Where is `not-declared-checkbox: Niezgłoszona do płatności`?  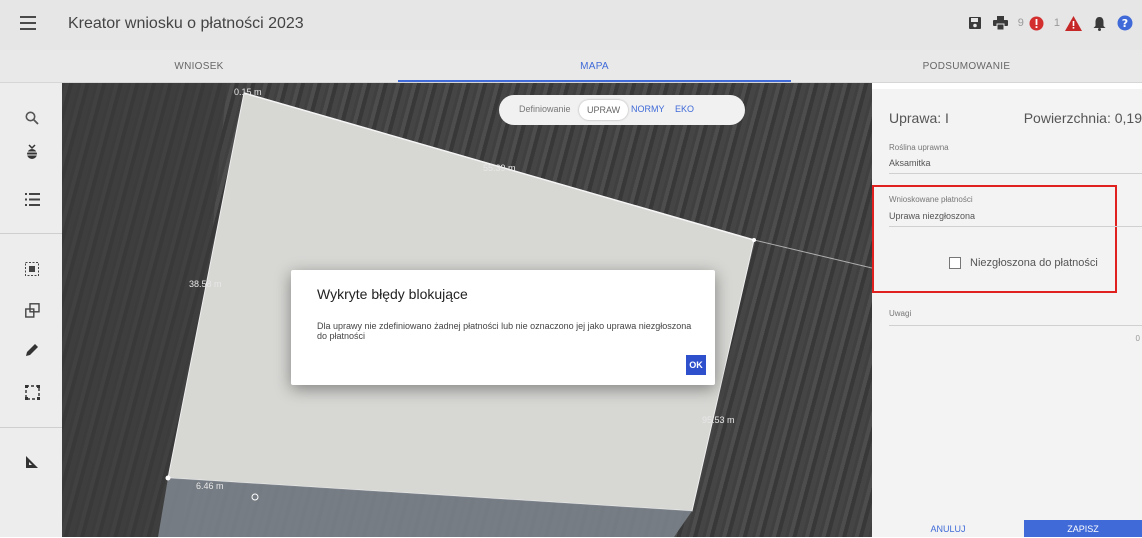
not-declared-checkbox: Niezgłoszona do płatności is located at coordinates (1023, 263).